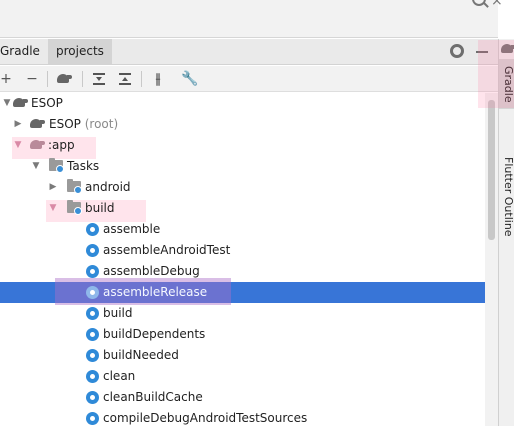  I want to click on expand-all-button, so click(99, 79).